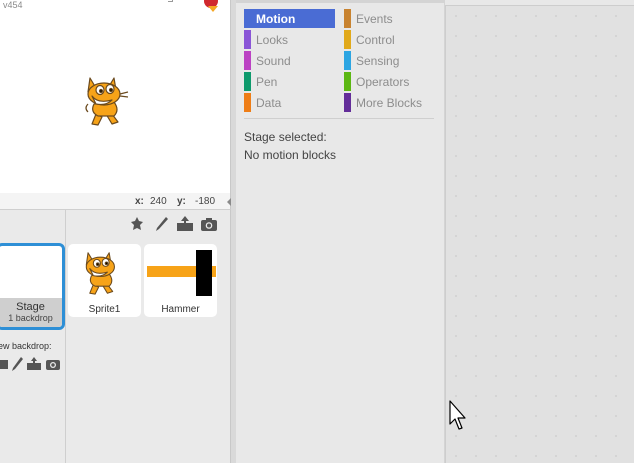 The width and height of the screenshot is (634, 463). I want to click on category-label: Operators, so click(383, 81).